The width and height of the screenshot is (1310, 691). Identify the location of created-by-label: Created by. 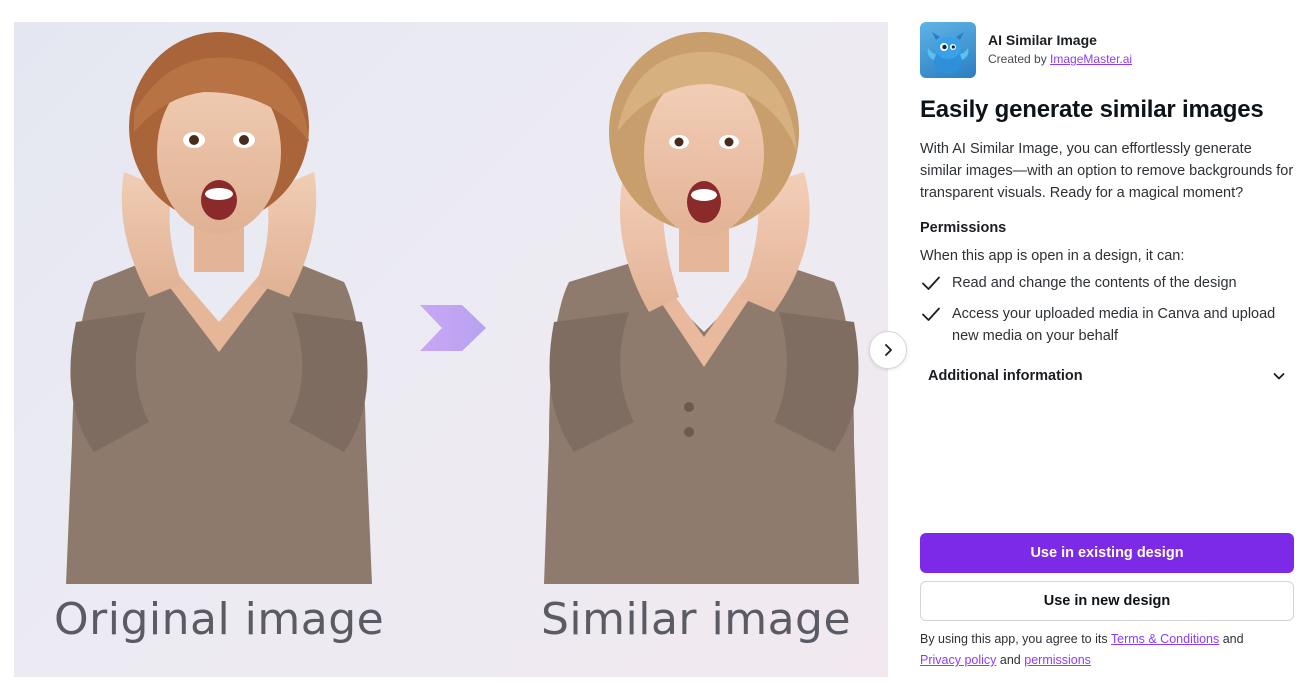
(1017, 59).